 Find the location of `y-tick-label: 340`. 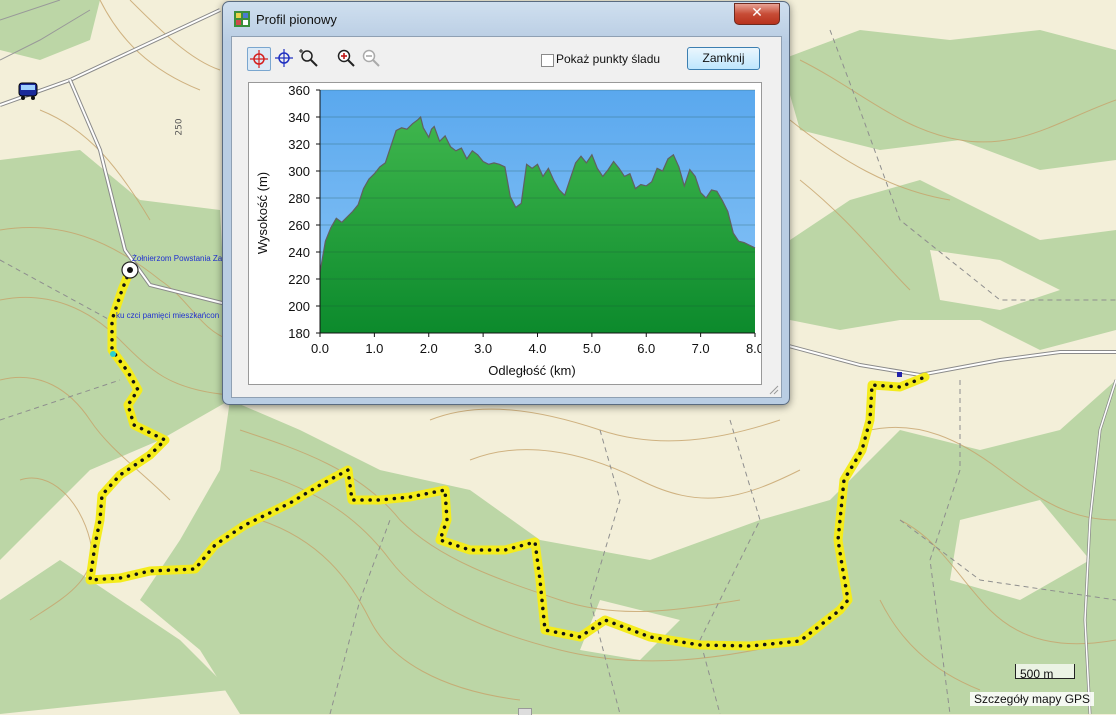

y-tick-label: 340 is located at coordinates (299, 117).